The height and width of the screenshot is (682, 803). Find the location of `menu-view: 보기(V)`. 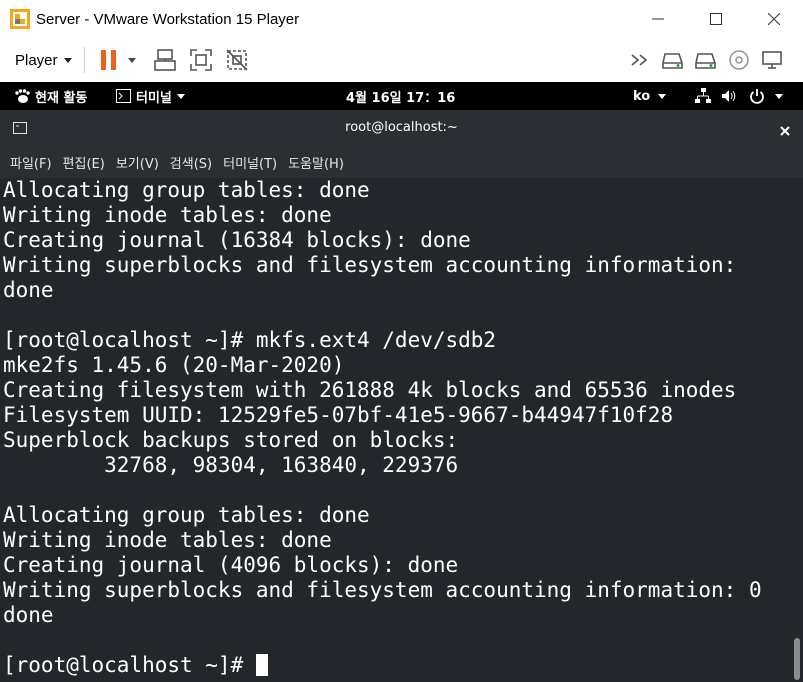

menu-view: 보기(V) is located at coordinates (137, 162).